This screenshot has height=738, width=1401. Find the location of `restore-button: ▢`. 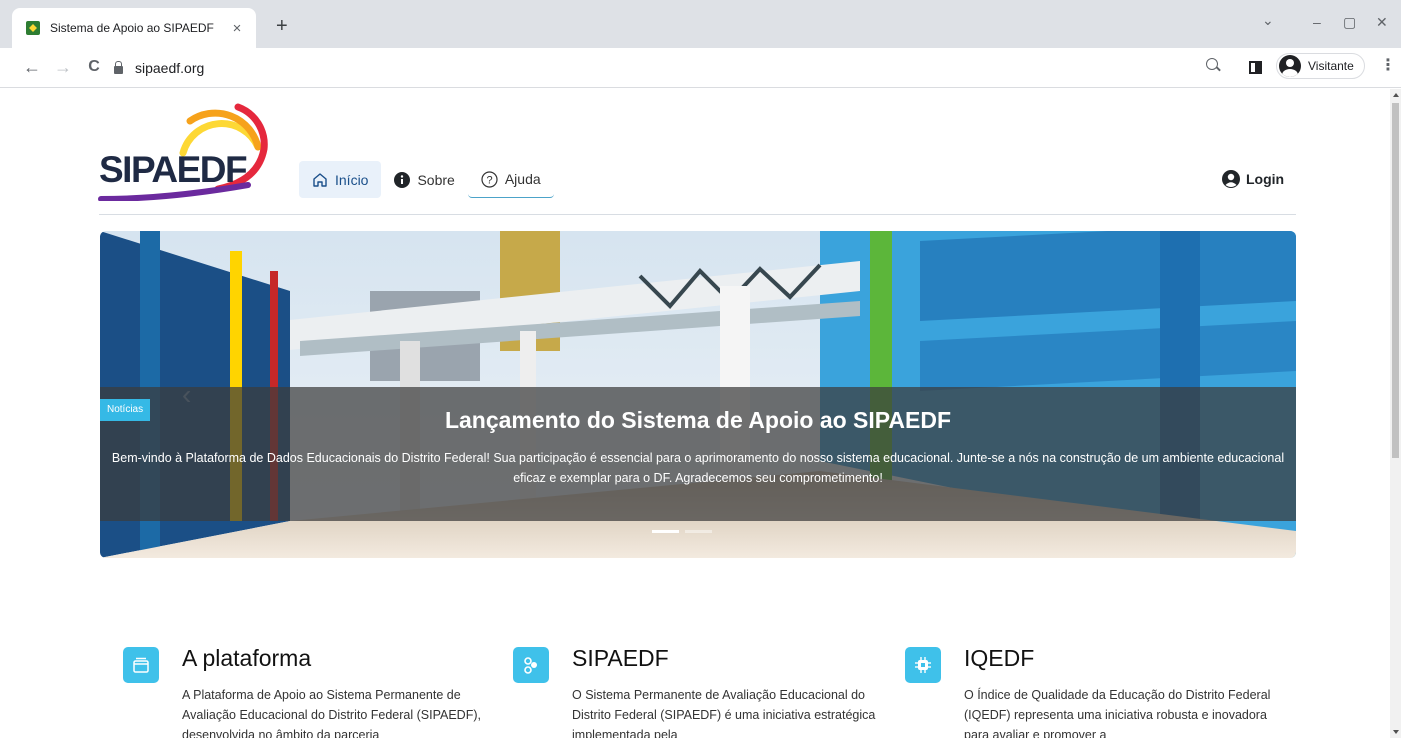

restore-button: ▢ is located at coordinates (1349, 22).